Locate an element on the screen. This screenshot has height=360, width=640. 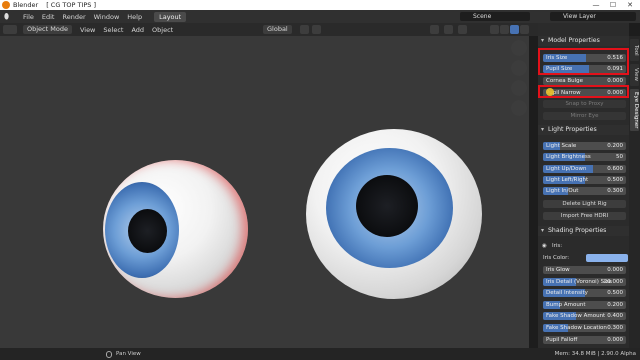
slider-label: Fake Shadow Amount is located at coordinates (576, 316).